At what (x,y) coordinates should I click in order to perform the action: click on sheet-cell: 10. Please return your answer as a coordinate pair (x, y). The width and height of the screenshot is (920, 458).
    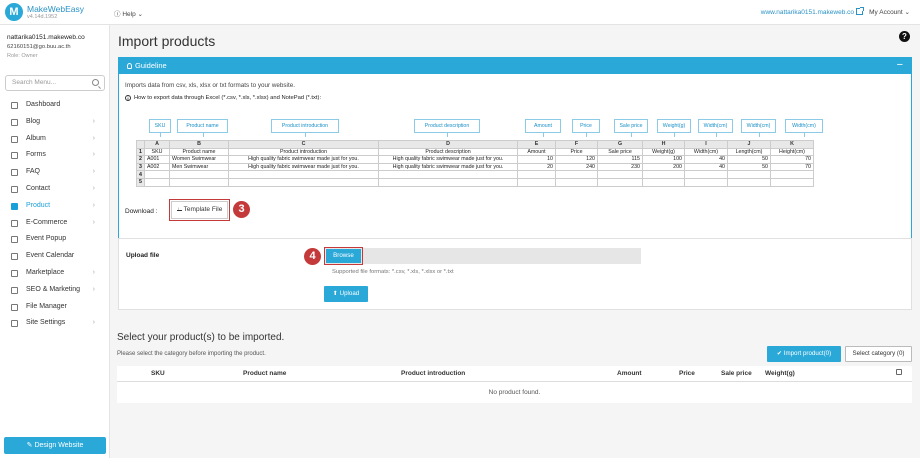
    Looking at the image, I should click on (536, 159).